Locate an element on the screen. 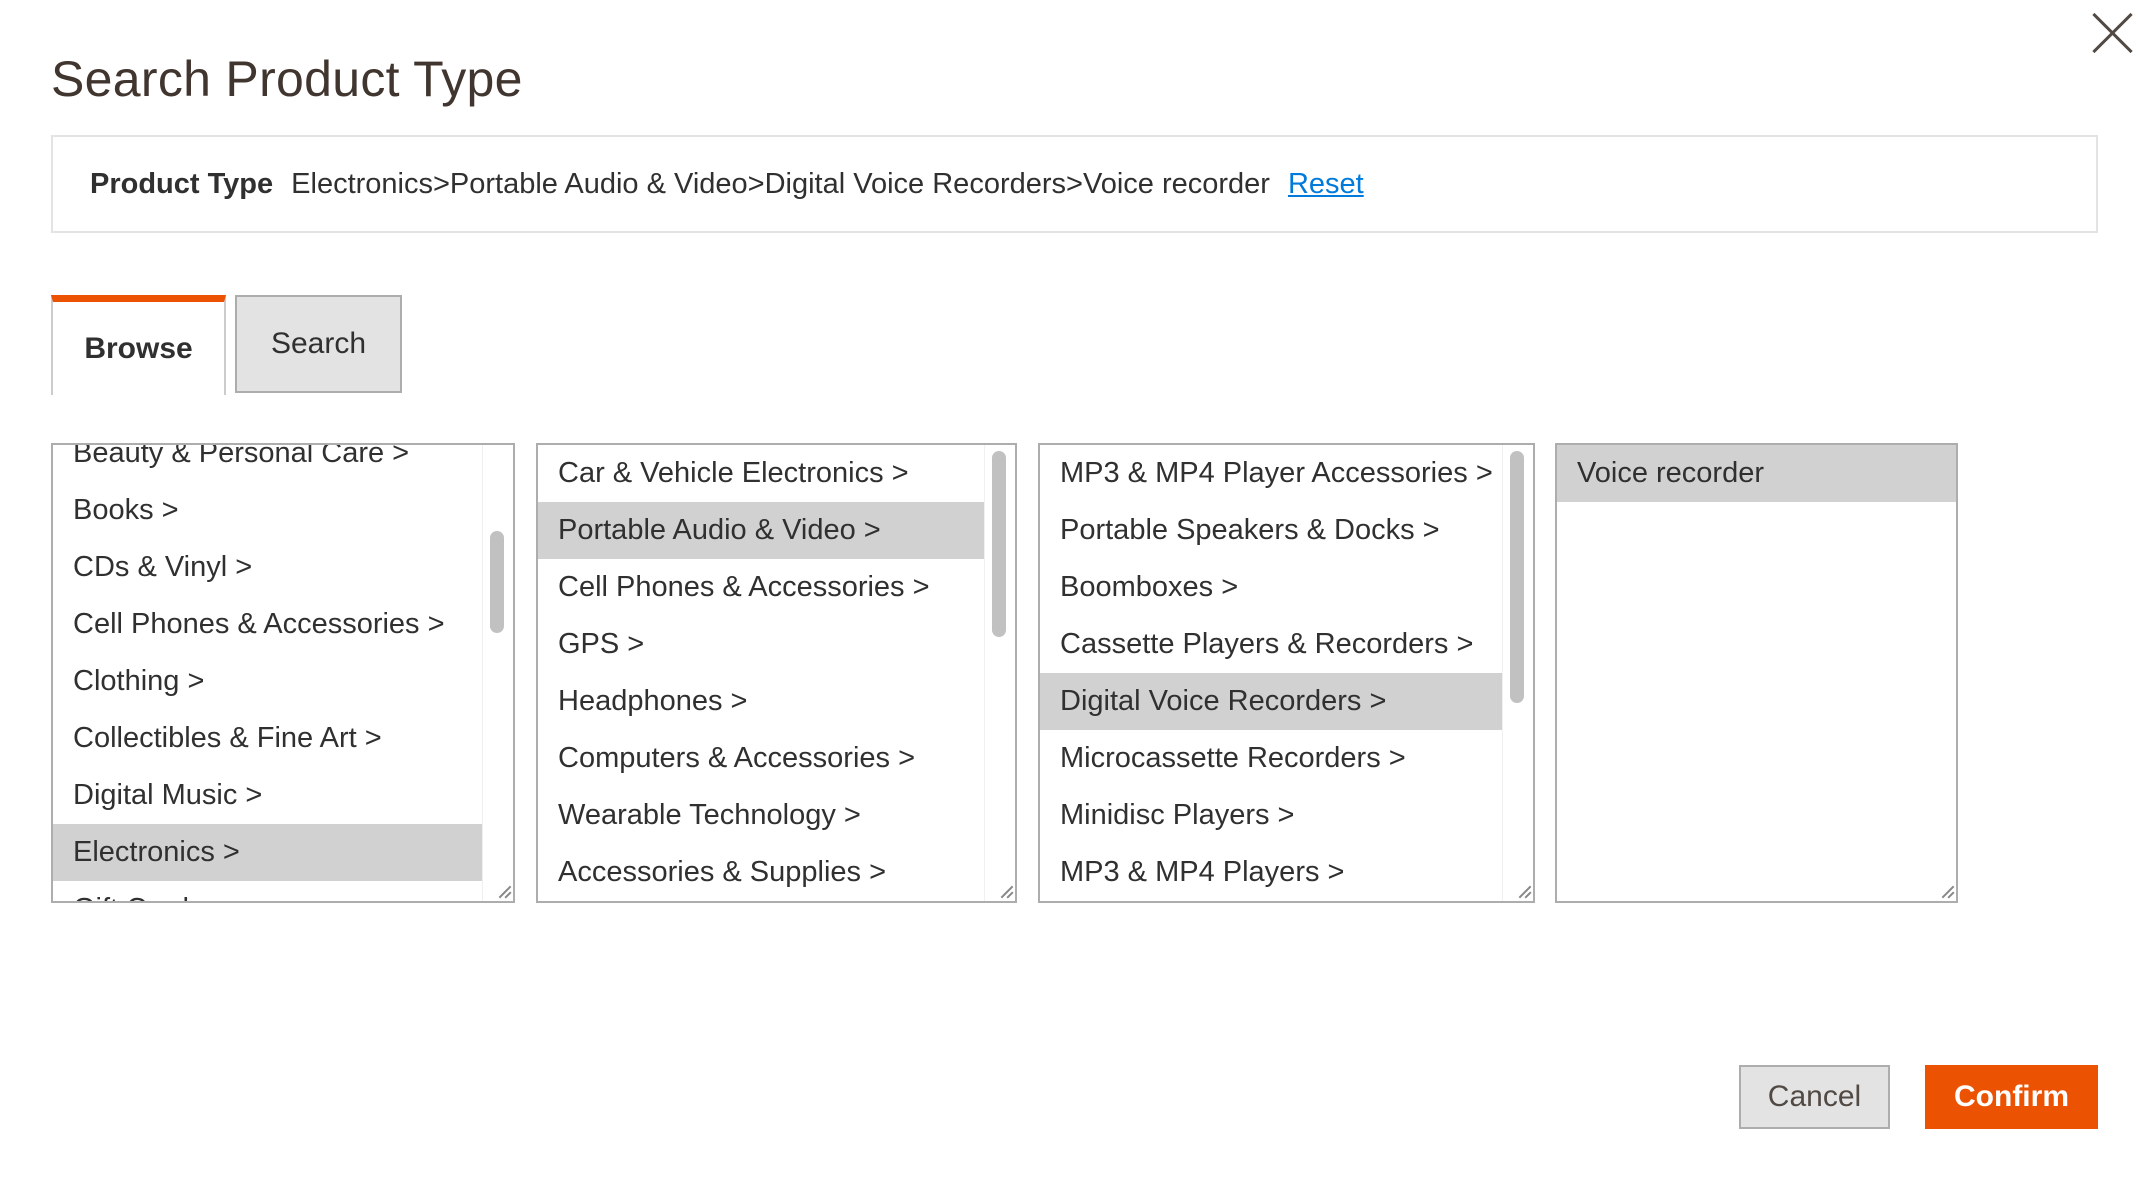 The width and height of the screenshot is (2140, 1178). category-list-level-4-items: Voice recorder is located at coordinates (1756, 473).